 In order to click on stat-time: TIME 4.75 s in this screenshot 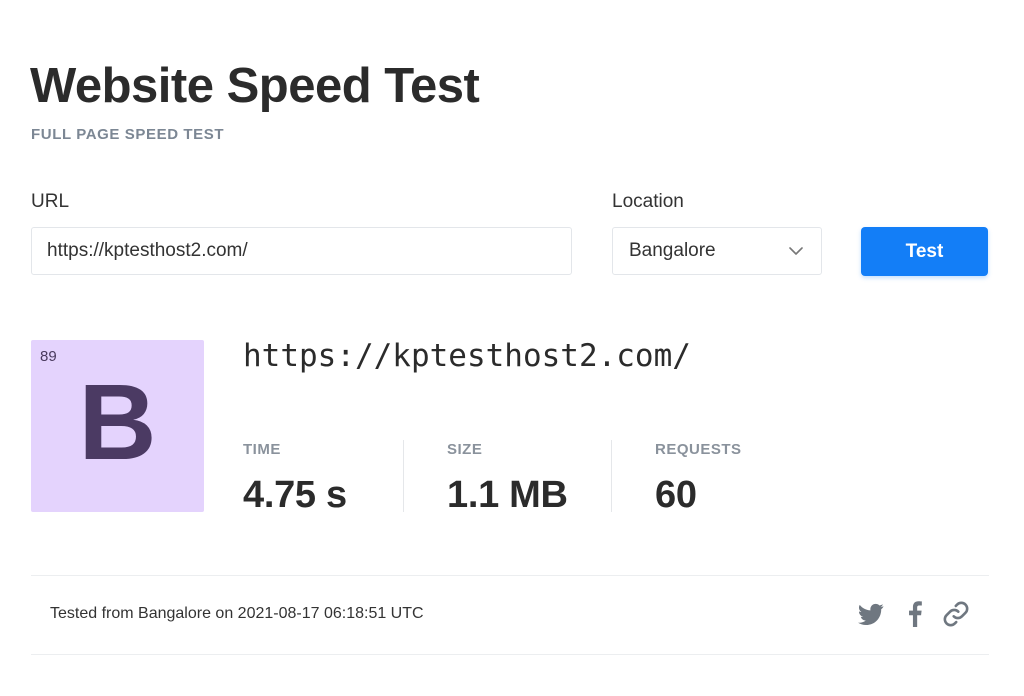, I will do `click(295, 479)`.